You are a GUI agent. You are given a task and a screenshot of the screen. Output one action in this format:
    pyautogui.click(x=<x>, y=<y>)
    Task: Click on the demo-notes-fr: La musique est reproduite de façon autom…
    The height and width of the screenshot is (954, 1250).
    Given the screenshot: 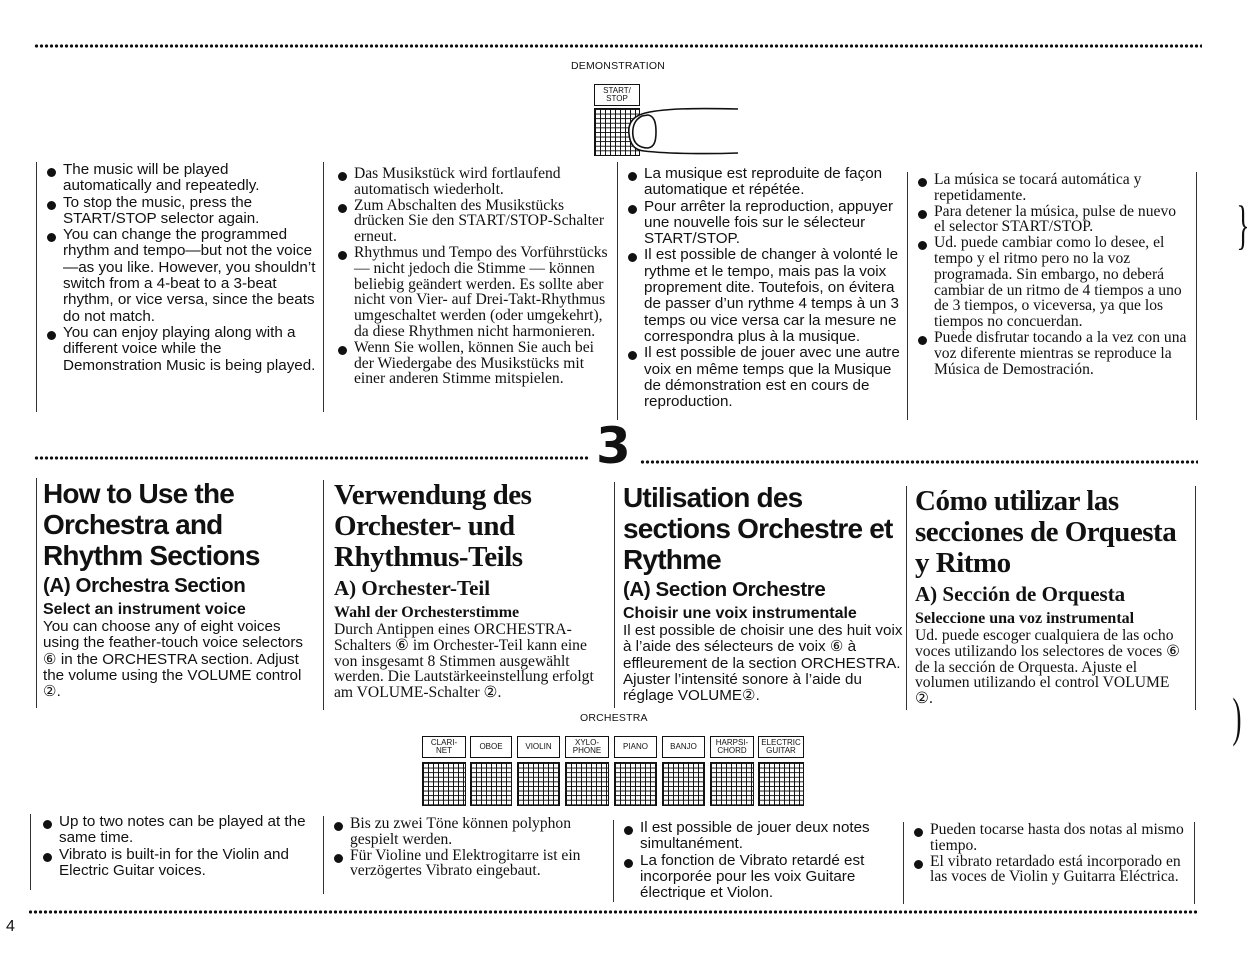 What is the action you would take?
    pyautogui.click(x=762, y=291)
    